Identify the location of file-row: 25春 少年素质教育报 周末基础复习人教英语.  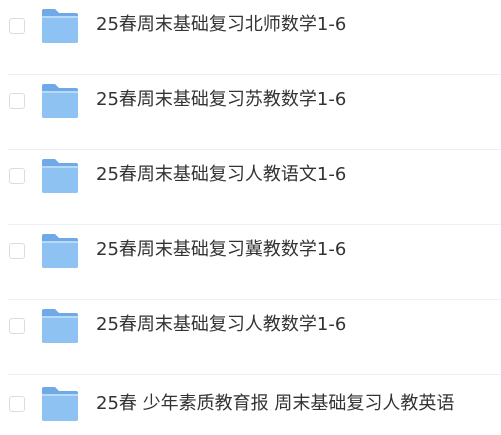
(250, 405).